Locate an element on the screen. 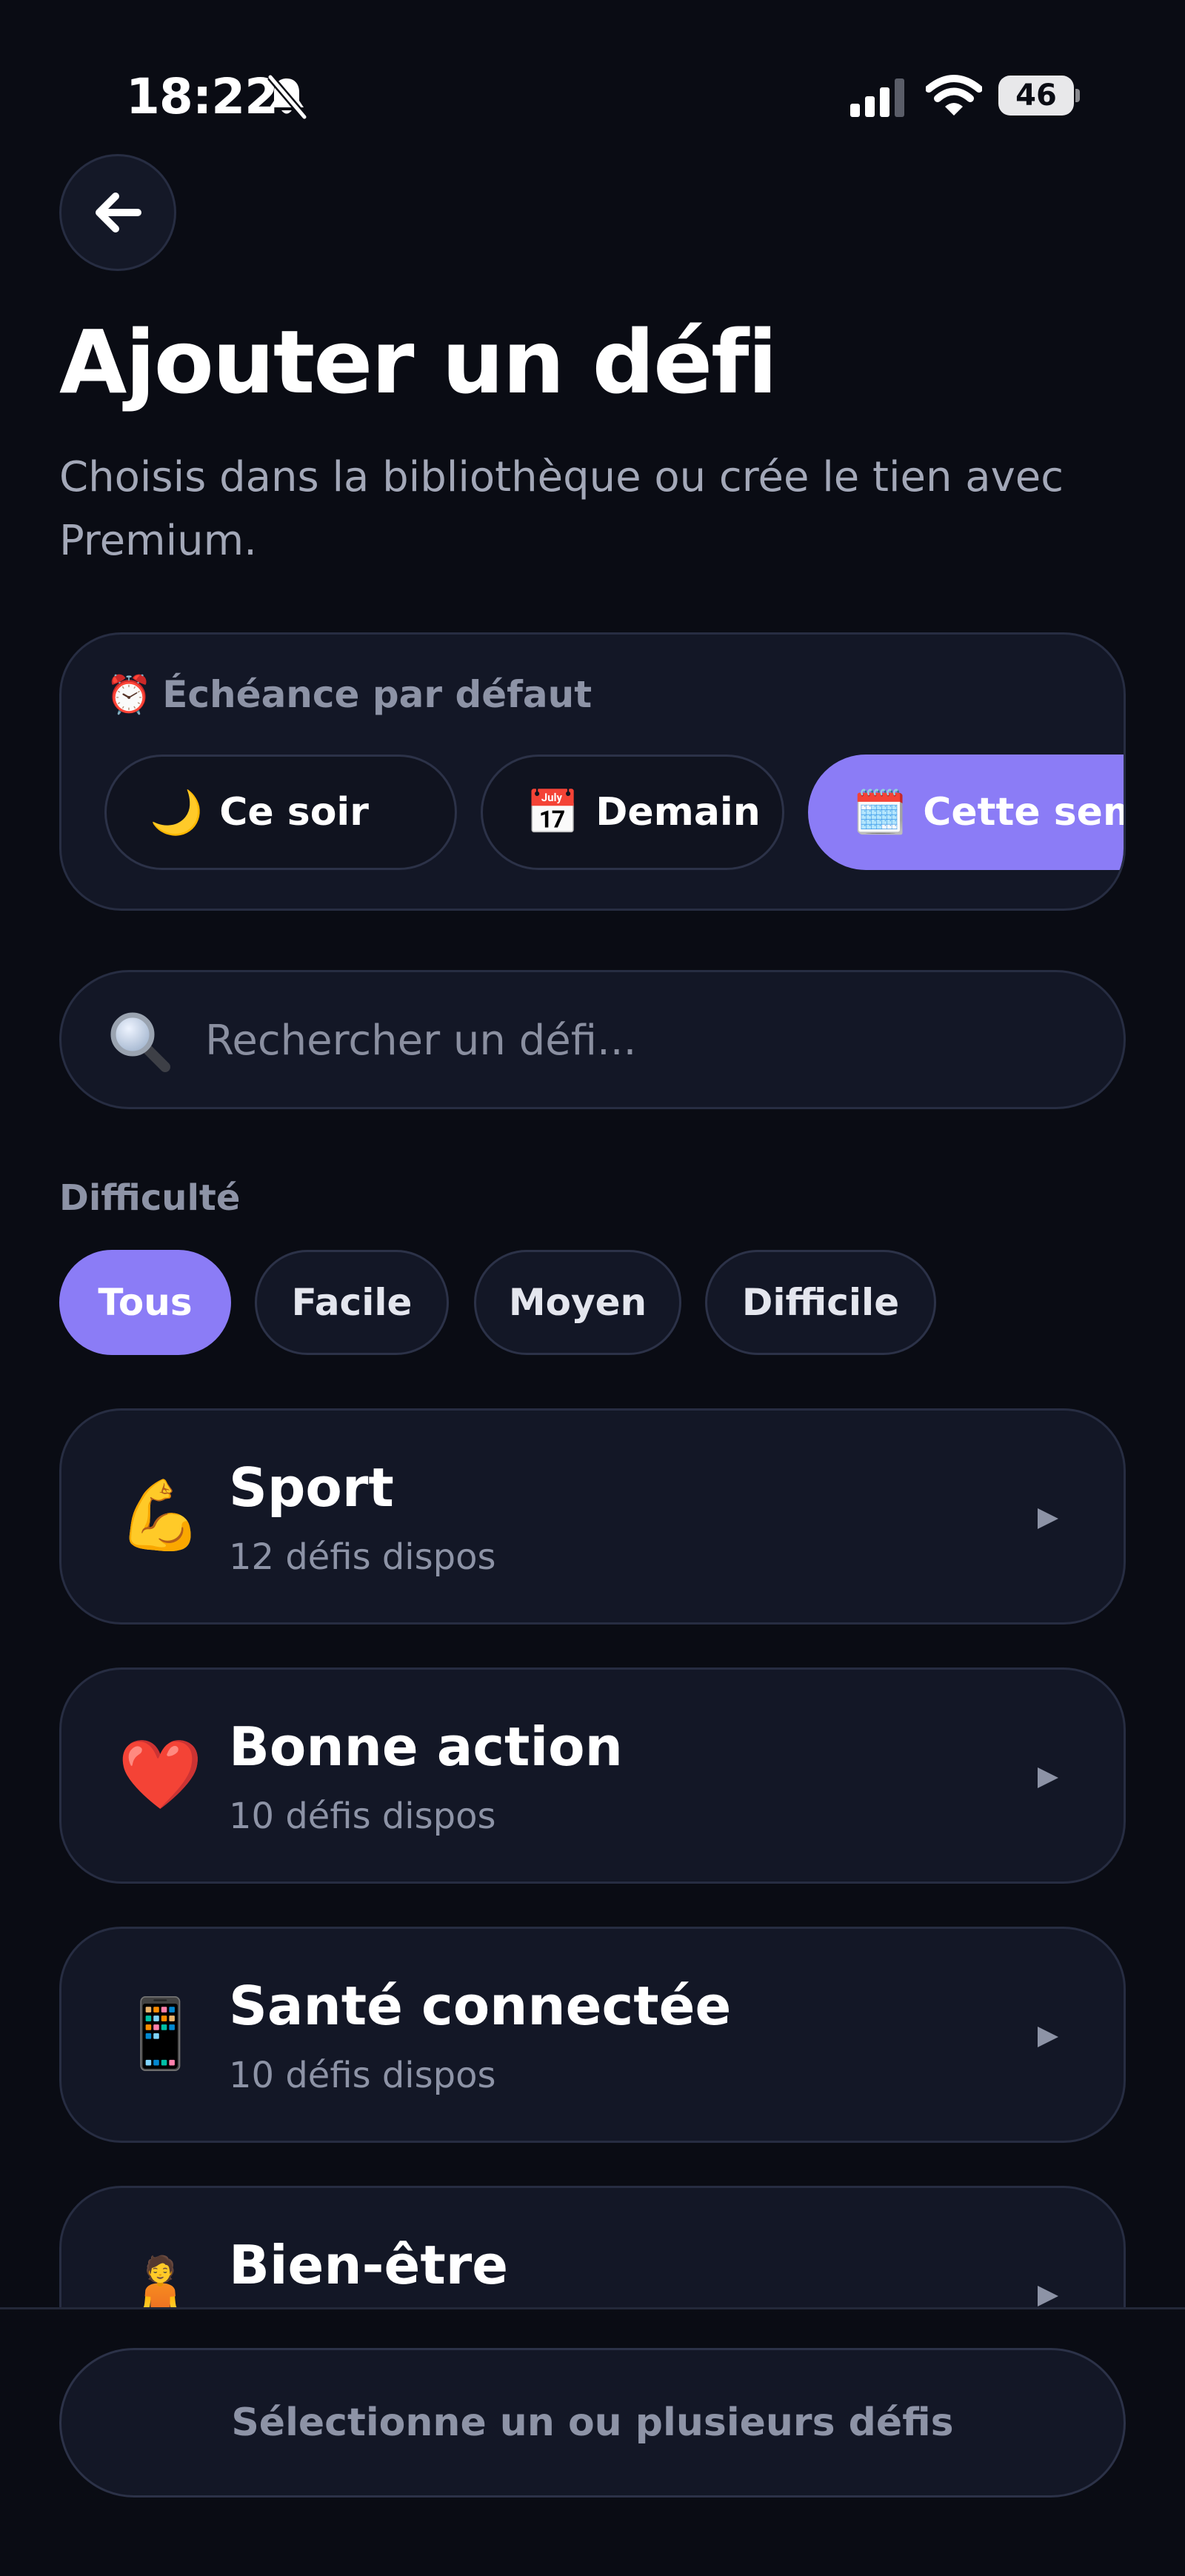 This screenshot has height=2576, width=1185. category-title: Santé connectée is located at coordinates (480, 2006).